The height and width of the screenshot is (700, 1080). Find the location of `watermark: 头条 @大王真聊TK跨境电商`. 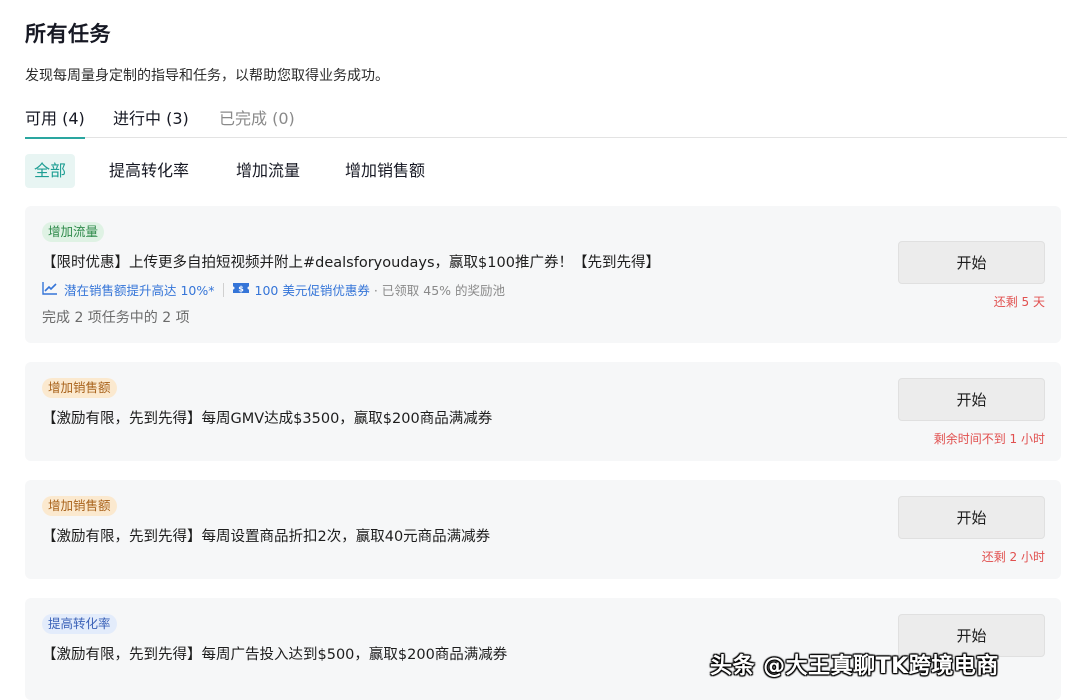

watermark: 头条 @大王真聊TK跨境电商 is located at coordinates (854, 666).